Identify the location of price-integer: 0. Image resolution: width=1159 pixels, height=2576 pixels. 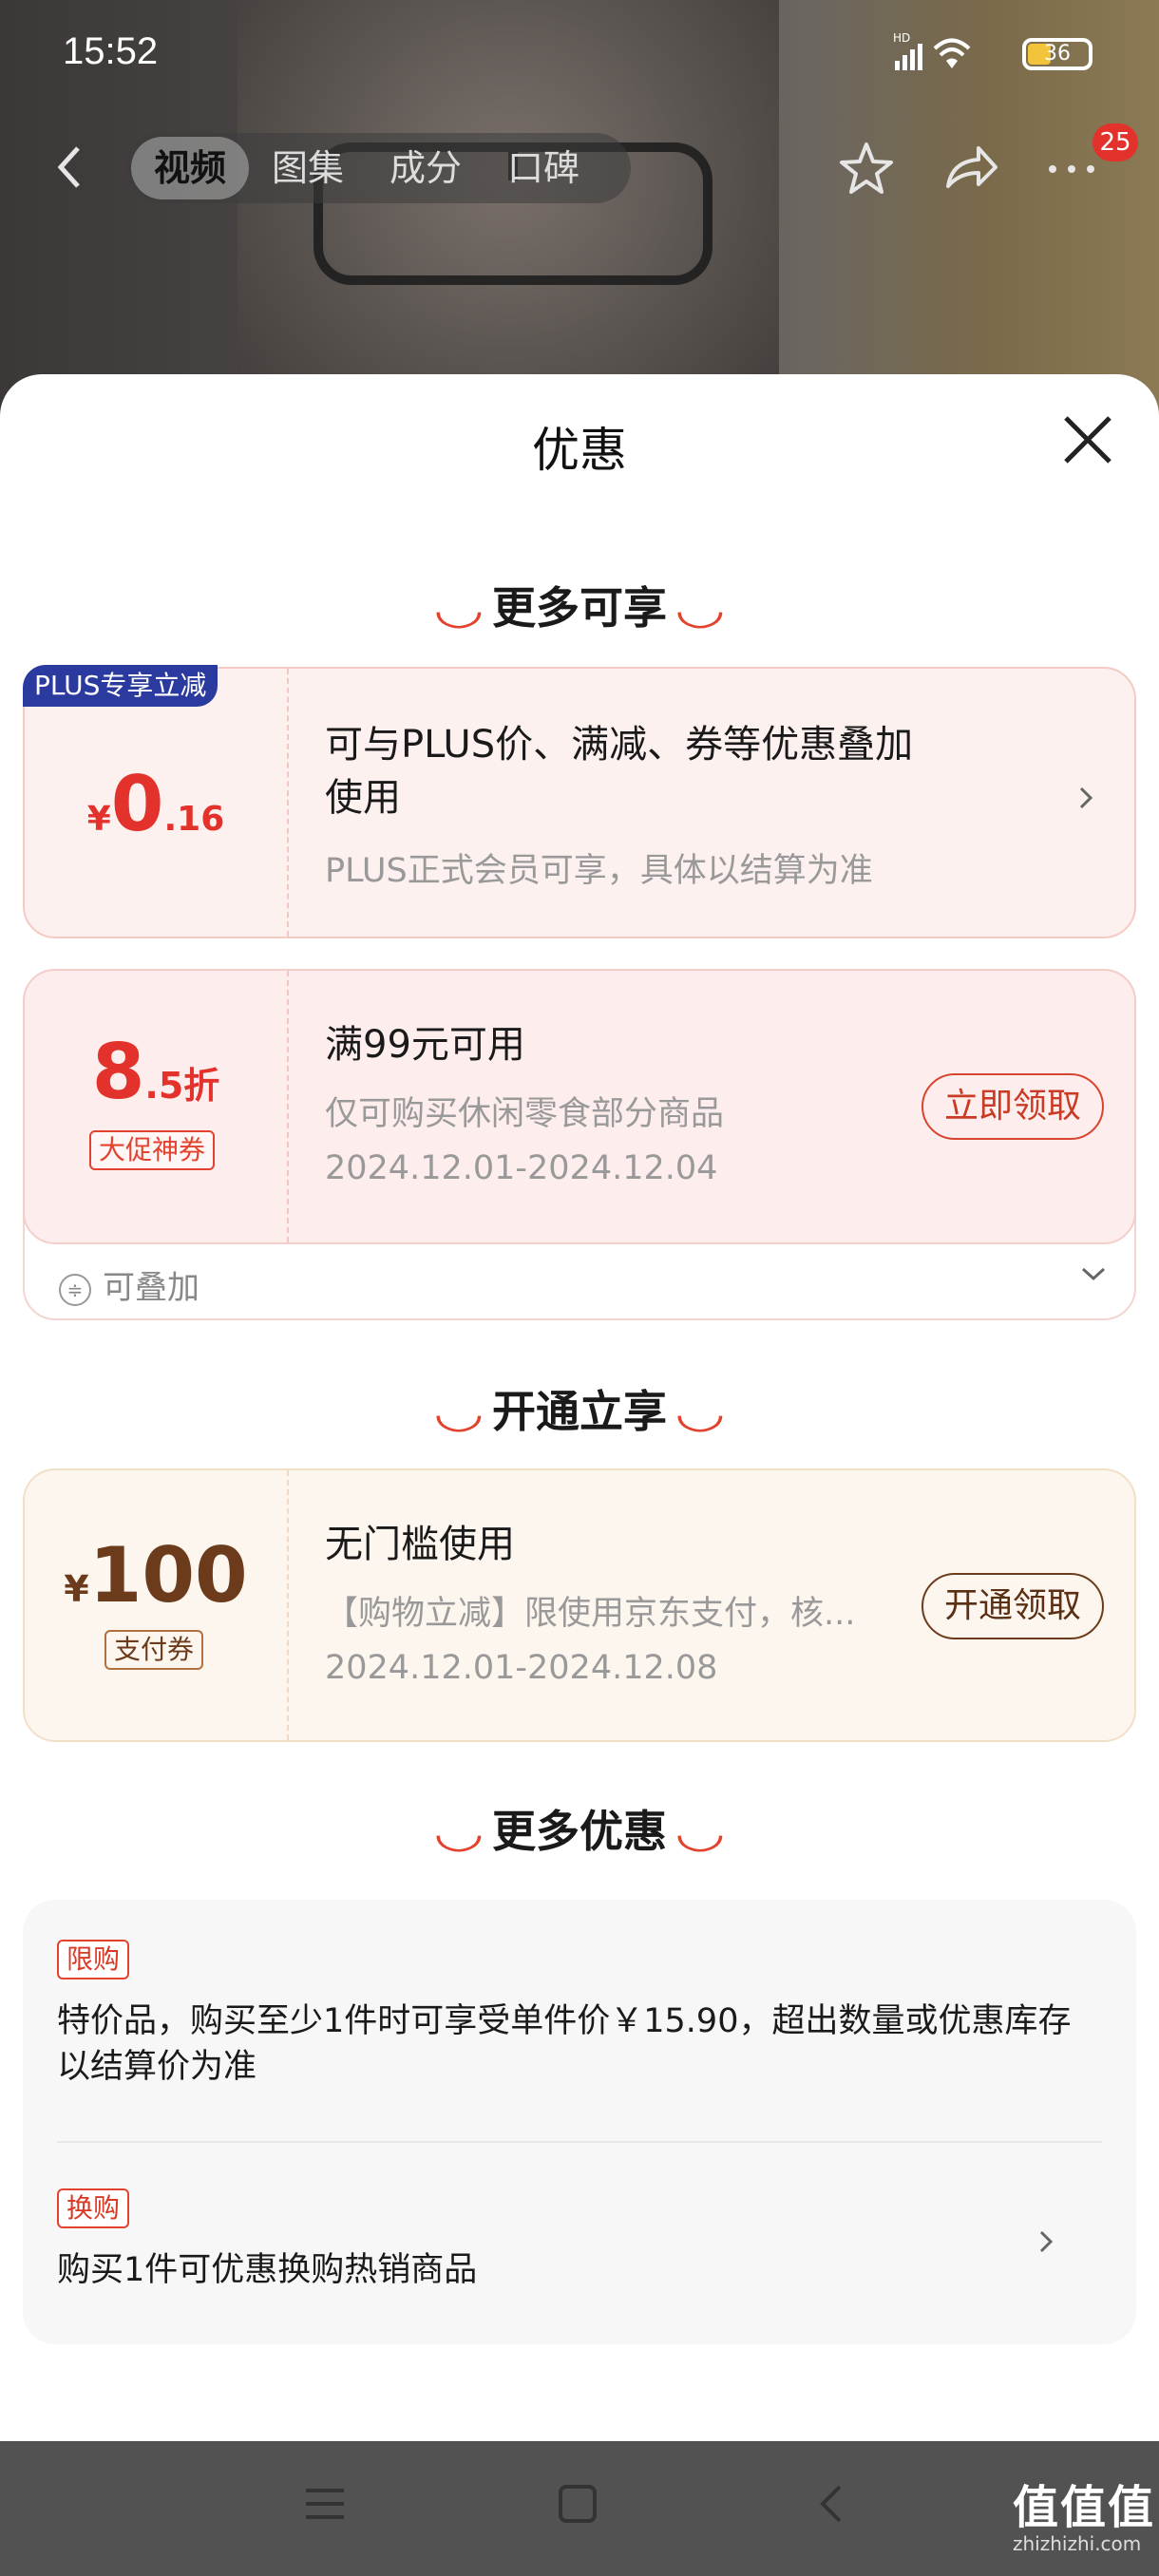
(137, 804).